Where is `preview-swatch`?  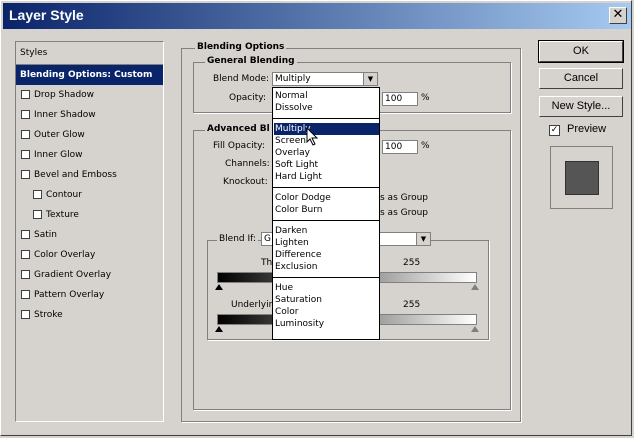 preview-swatch is located at coordinates (582, 178).